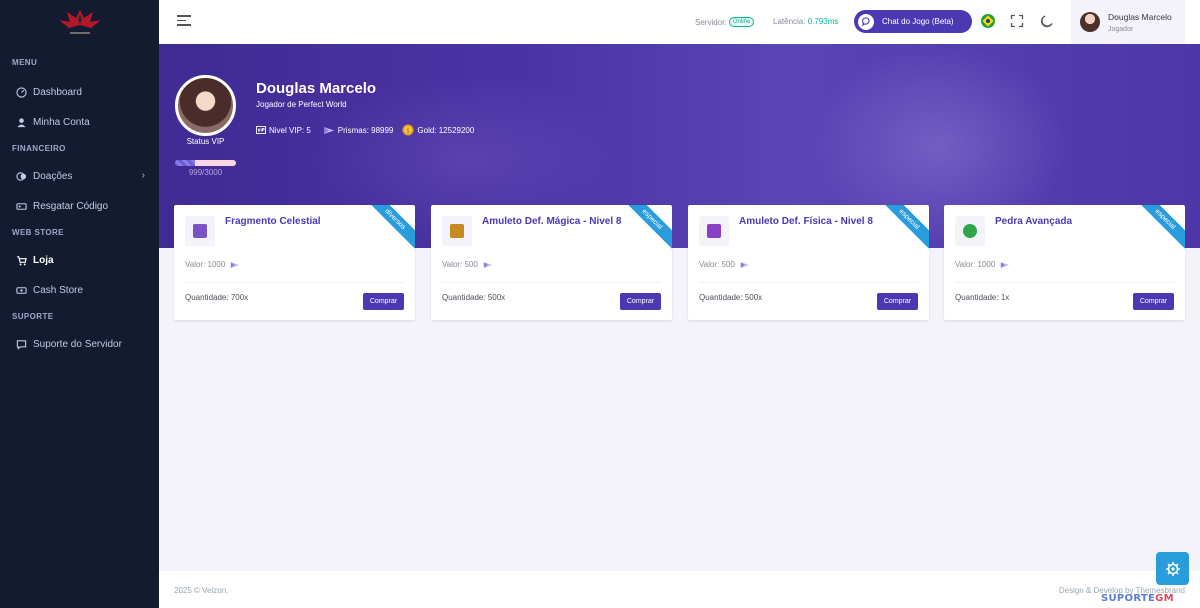  What do you see at coordinates (474, 297) in the screenshot?
I see `item-quantity: Quantidade: 500x` at bounding box center [474, 297].